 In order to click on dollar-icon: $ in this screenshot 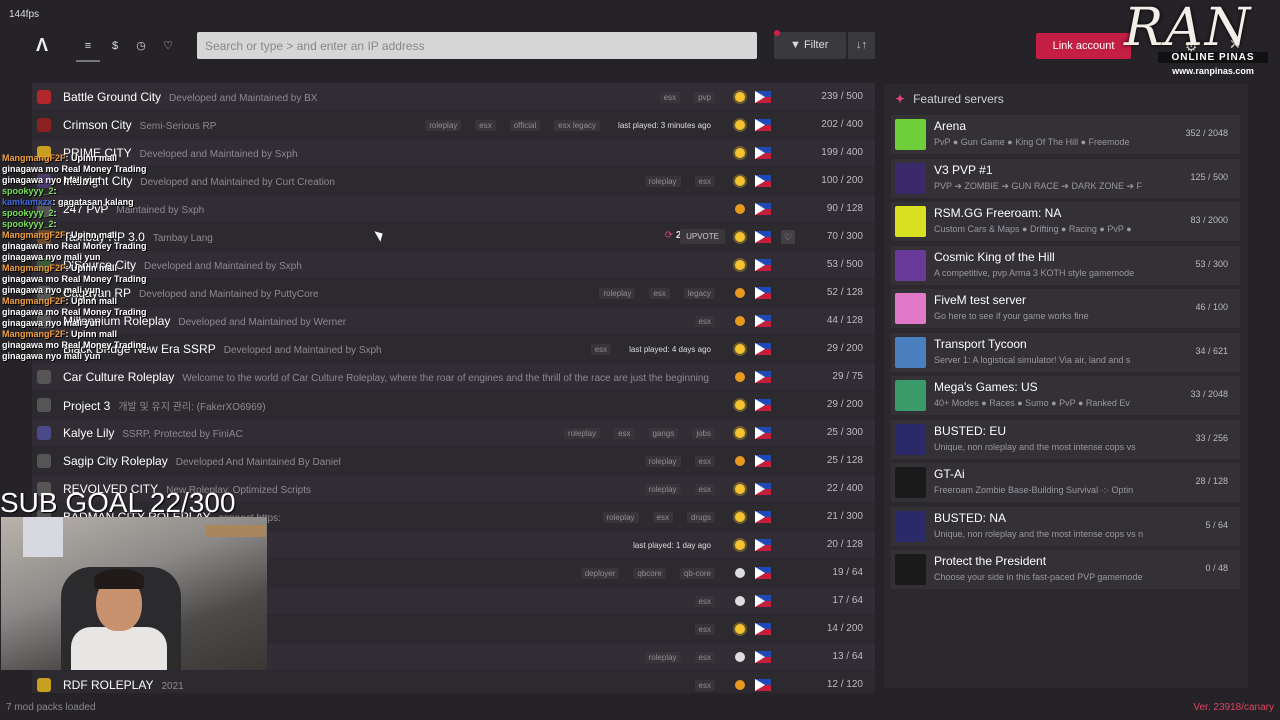, I will do `click(115, 46)`.